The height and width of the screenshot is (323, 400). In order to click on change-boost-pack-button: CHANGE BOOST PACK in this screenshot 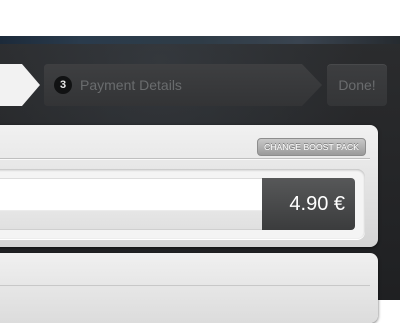, I will do `click(311, 147)`.